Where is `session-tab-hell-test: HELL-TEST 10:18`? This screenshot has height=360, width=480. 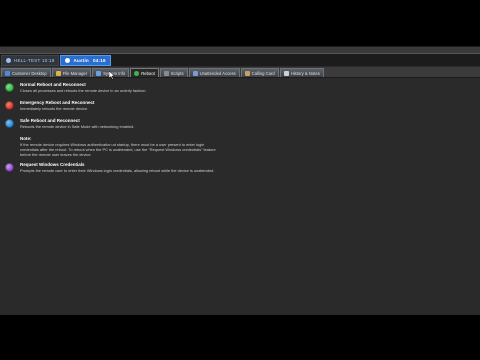
session-tab-hell-test: HELL-TEST 10:18 is located at coordinates (30, 60).